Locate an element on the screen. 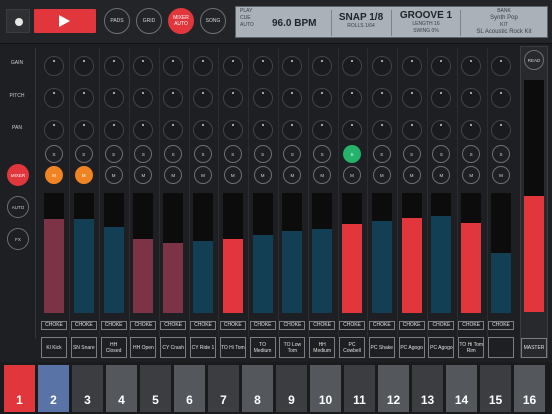  channel-name-button: TO Medium is located at coordinates (262, 347).